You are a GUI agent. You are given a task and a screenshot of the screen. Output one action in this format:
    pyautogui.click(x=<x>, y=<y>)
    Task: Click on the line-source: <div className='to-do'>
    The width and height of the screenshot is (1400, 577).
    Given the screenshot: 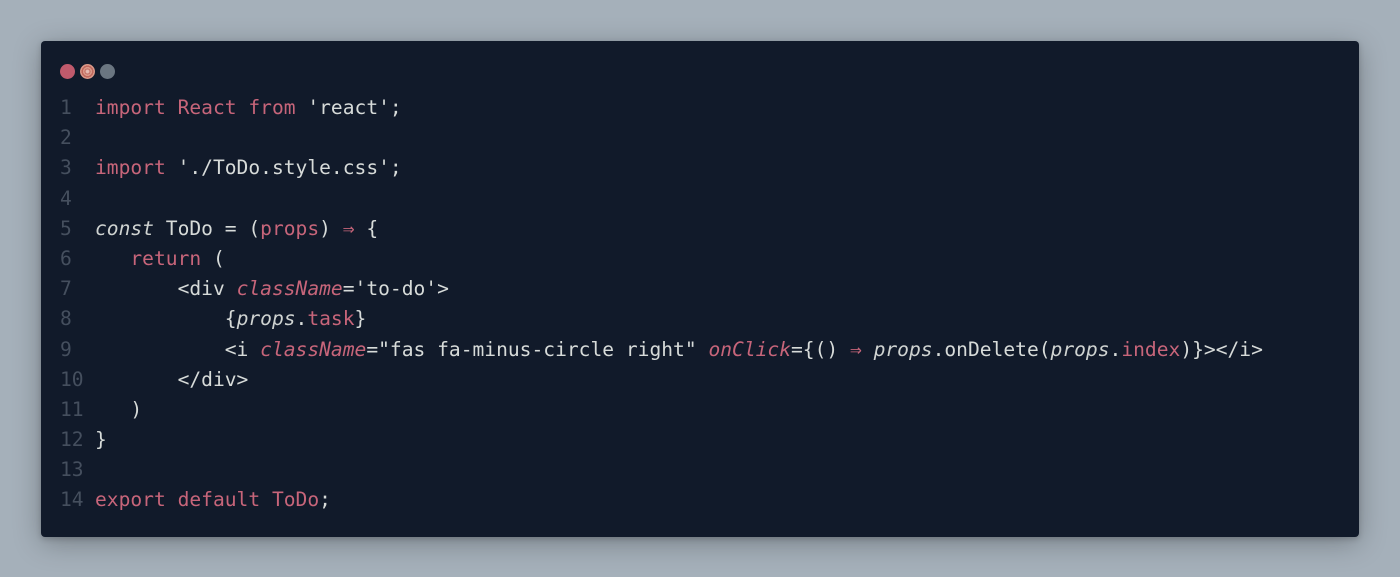 What is the action you would take?
    pyautogui.click(x=272, y=289)
    